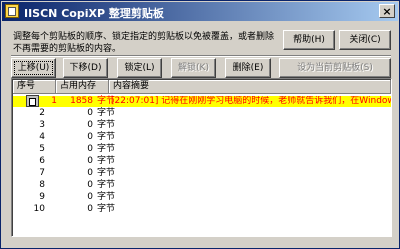 This screenshot has width=400, height=249. Describe the element at coordinates (85, 68) in the screenshot. I see `move-down-button: 下移(D)` at that location.